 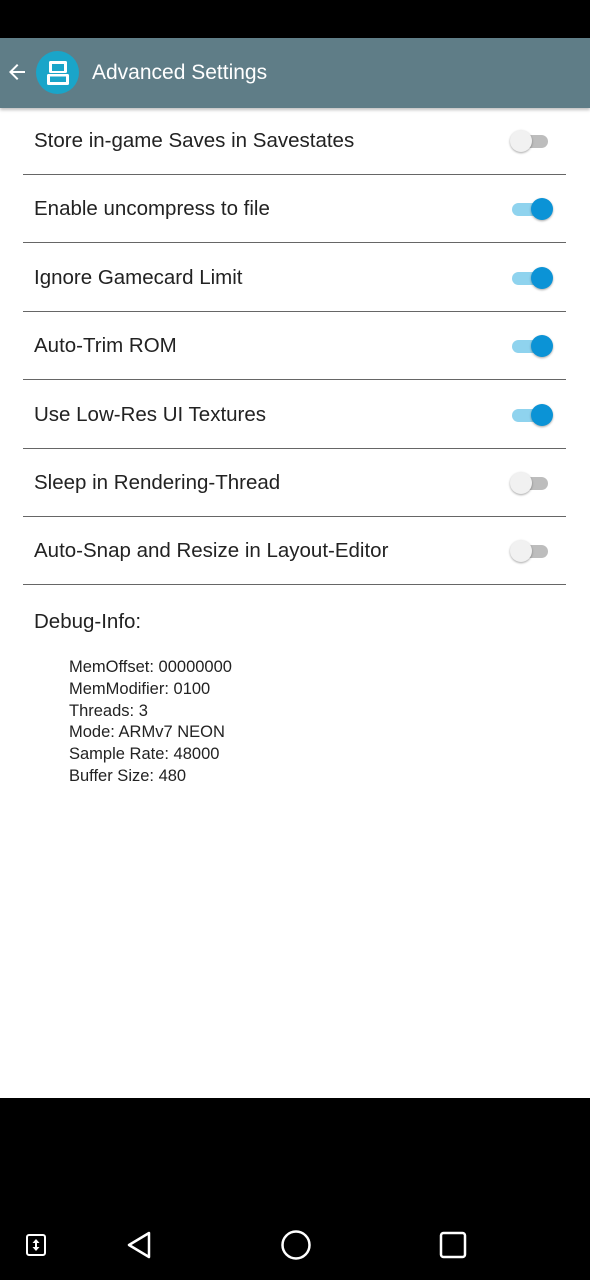 What do you see at coordinates (157, 482) in the screenshot?
I see `setting-label: Sleep in Rendering-Thread` at bounding box center [157, 482].